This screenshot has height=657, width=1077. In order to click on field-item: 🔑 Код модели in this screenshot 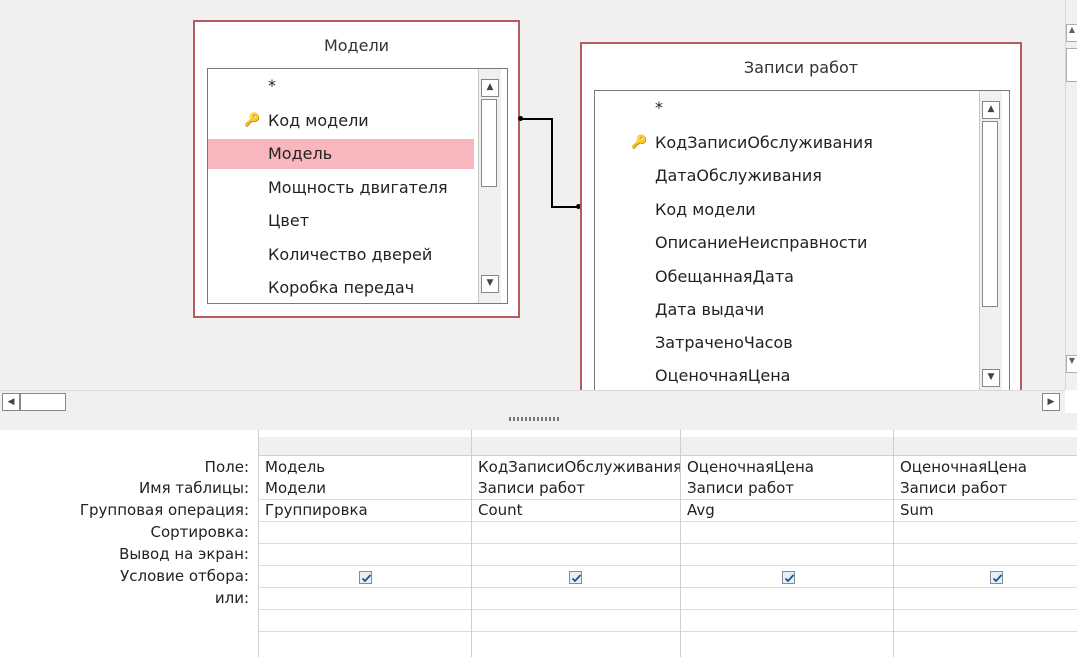, I will do `click(341, 121)`.